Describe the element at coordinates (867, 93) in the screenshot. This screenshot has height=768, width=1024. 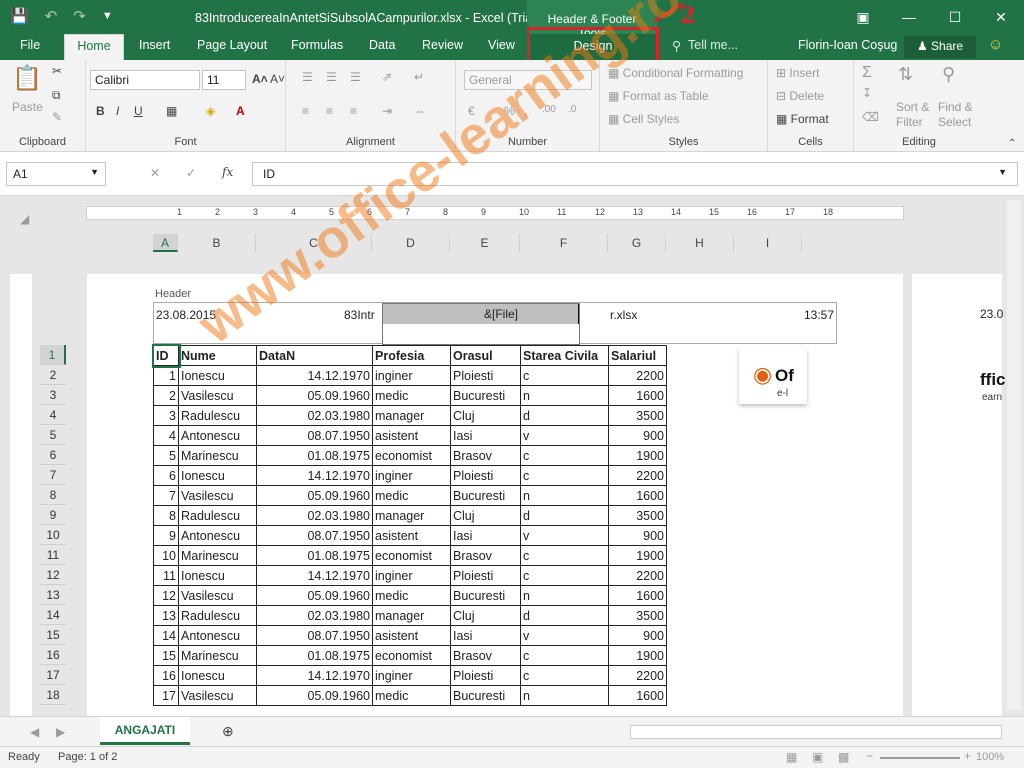
I see `fill-icon: ↧` at that location.